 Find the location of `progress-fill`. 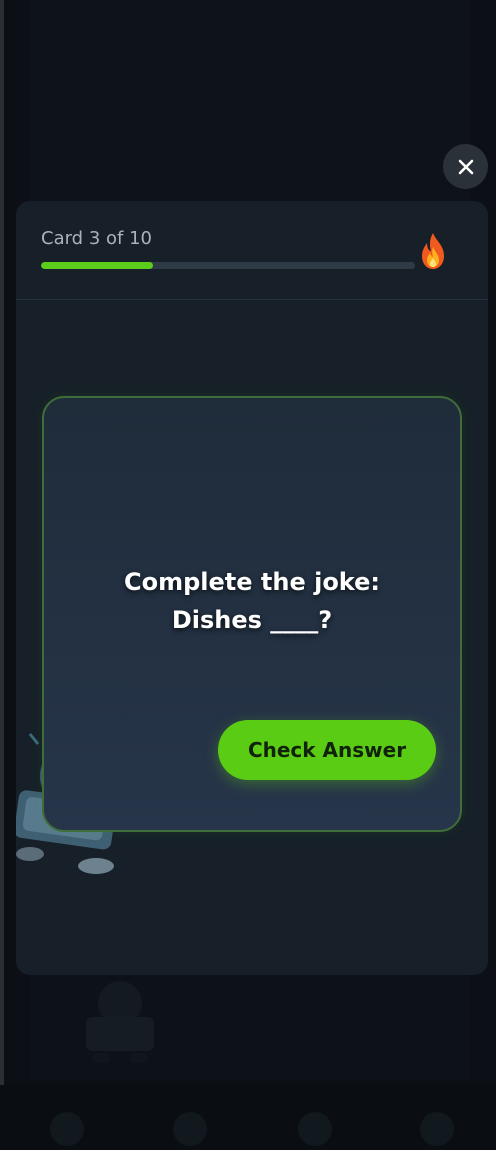

progress-fill is located at coordinates (97, 265).